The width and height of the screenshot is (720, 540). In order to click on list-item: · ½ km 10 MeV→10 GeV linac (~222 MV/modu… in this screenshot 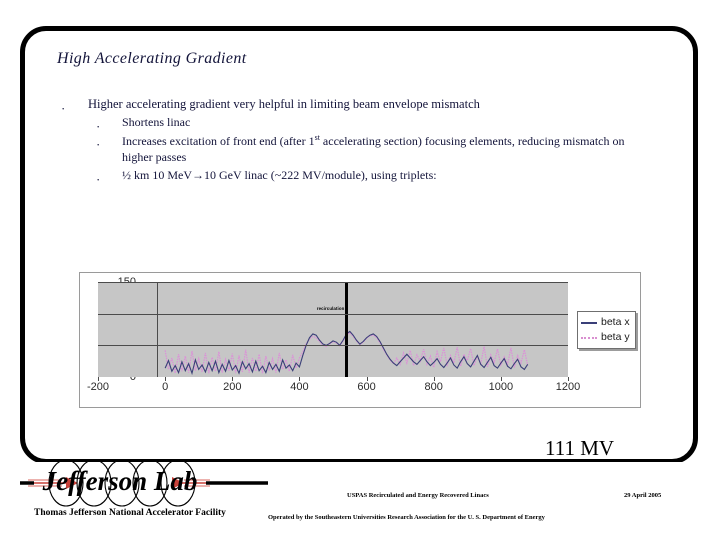, I will do `click(358, 177)`.